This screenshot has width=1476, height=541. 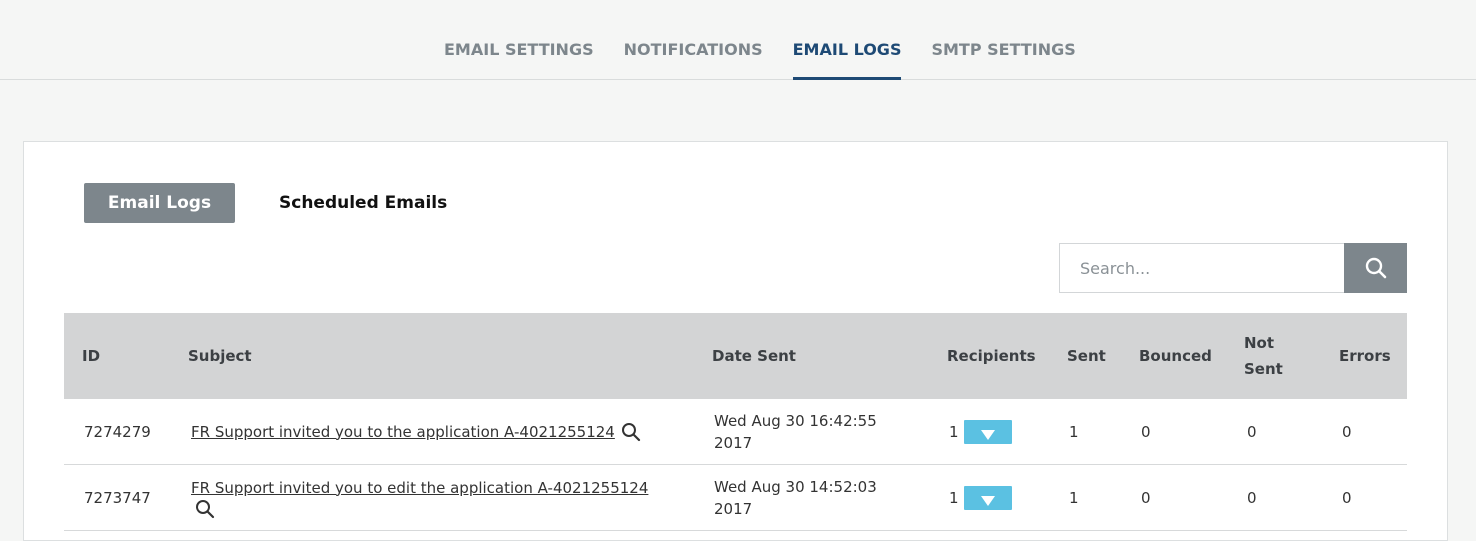 I want to click on column-header-not-sent-line2: Sent, so click(x=1263, y=369).